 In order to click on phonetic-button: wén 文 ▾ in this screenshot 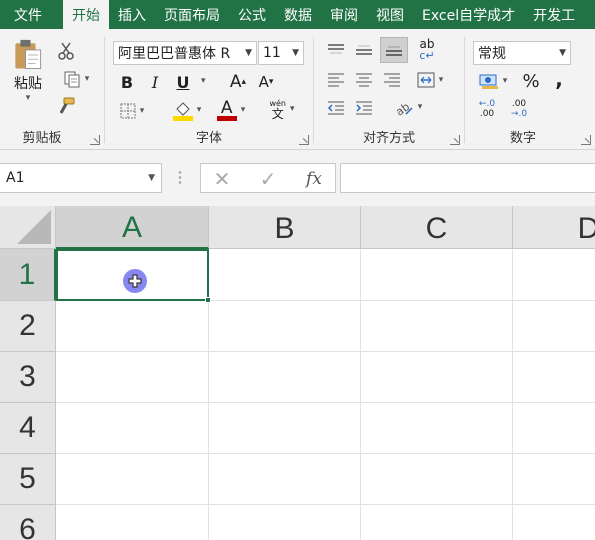, I will do `click(282, 109)`.